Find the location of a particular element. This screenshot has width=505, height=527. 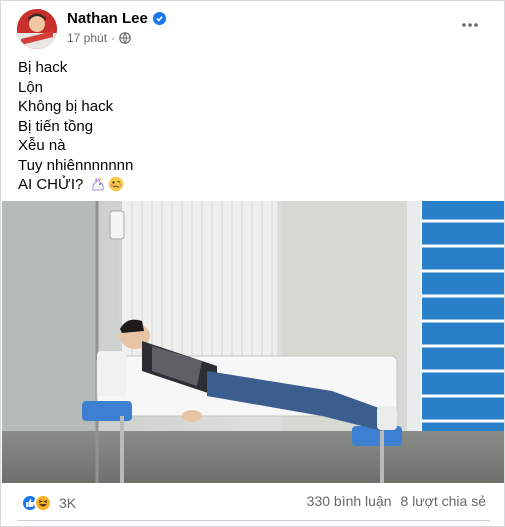

more-options-icon is located at coordinates (470, 25).